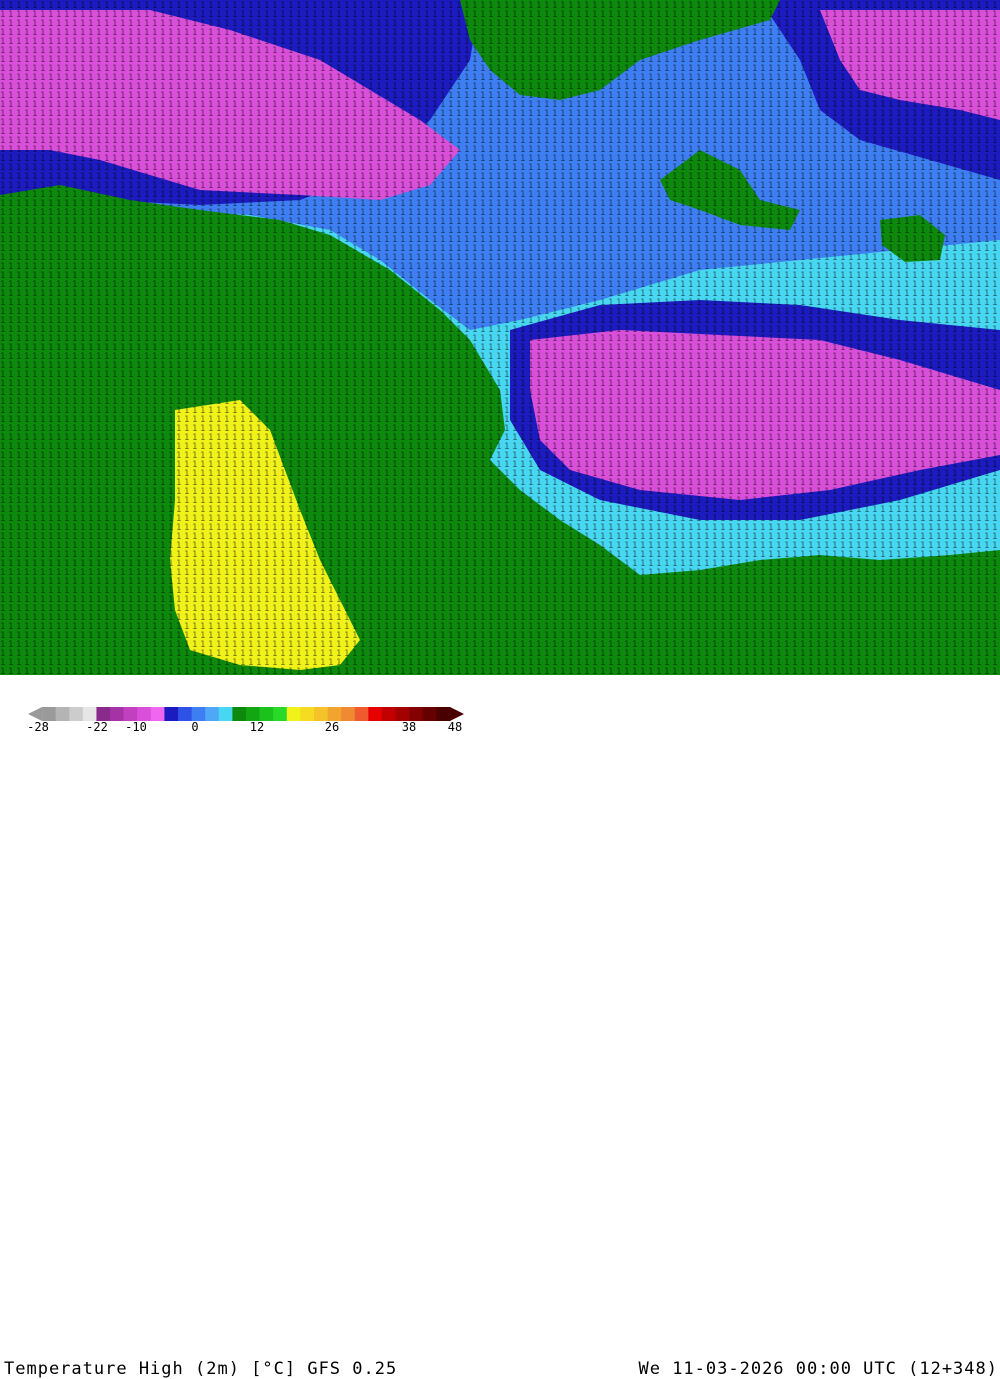 This screenshot has width=1000, height=1379. What do you see at coordinates (35, 714) in the screenshot?
I see `legend-arrow-low` at bounding box center [35, 714].